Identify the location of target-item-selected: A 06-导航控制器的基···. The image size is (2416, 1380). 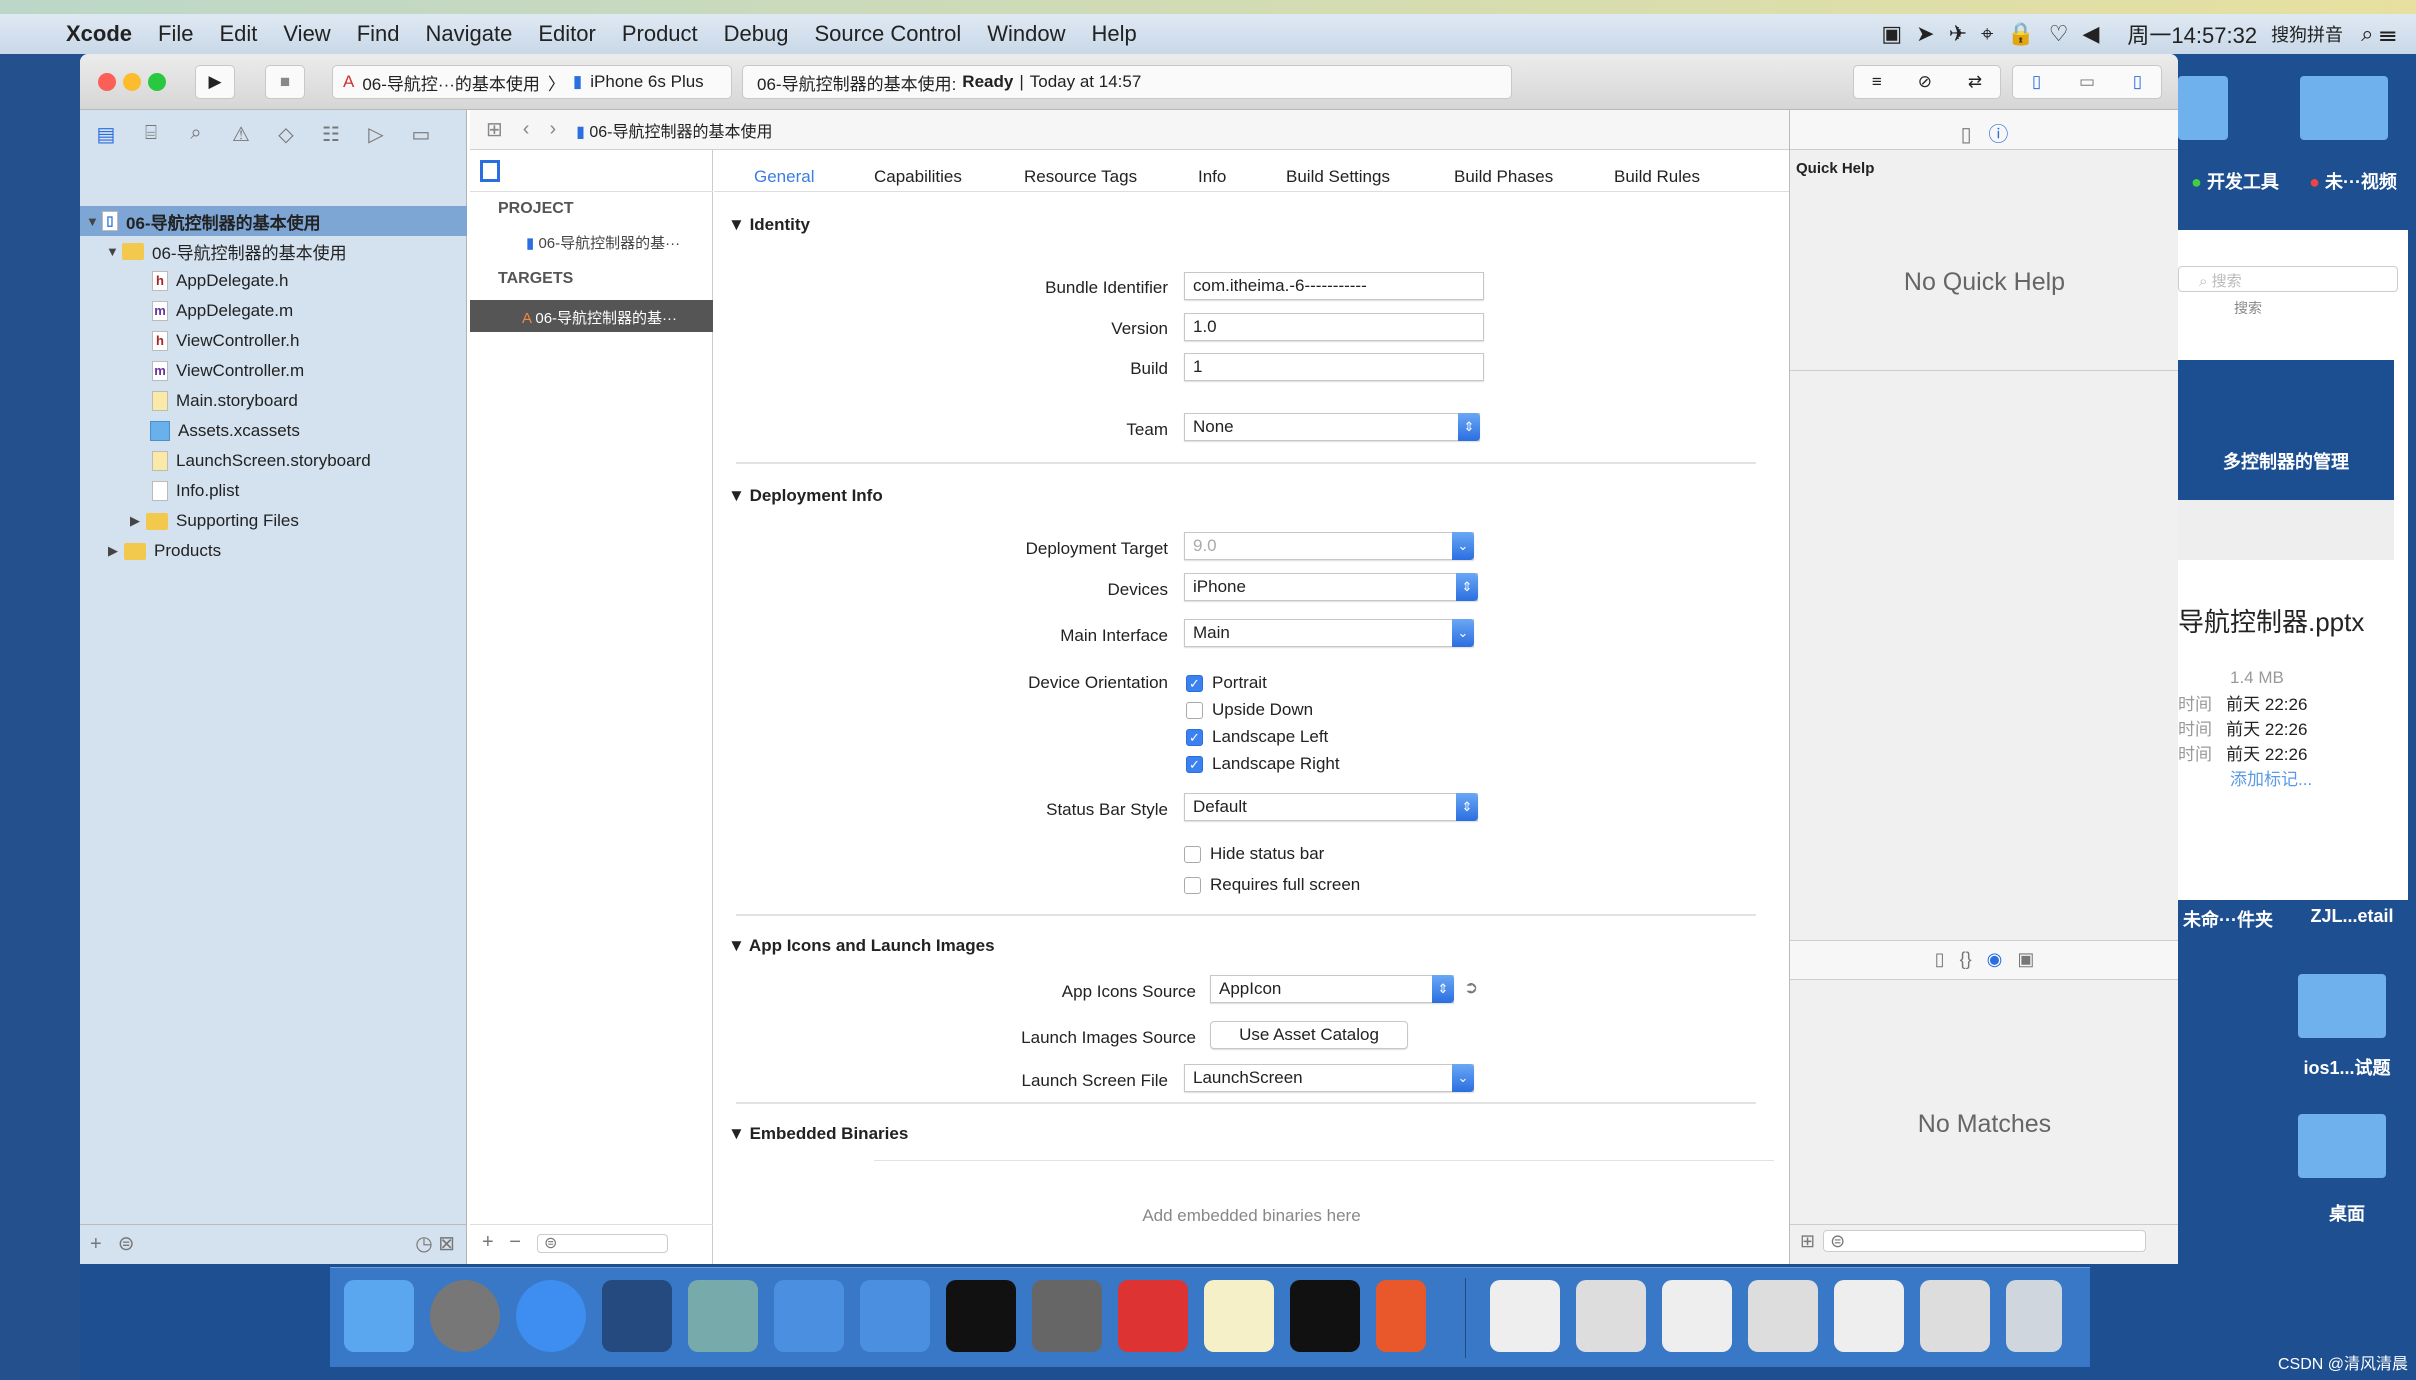
(591, 316).